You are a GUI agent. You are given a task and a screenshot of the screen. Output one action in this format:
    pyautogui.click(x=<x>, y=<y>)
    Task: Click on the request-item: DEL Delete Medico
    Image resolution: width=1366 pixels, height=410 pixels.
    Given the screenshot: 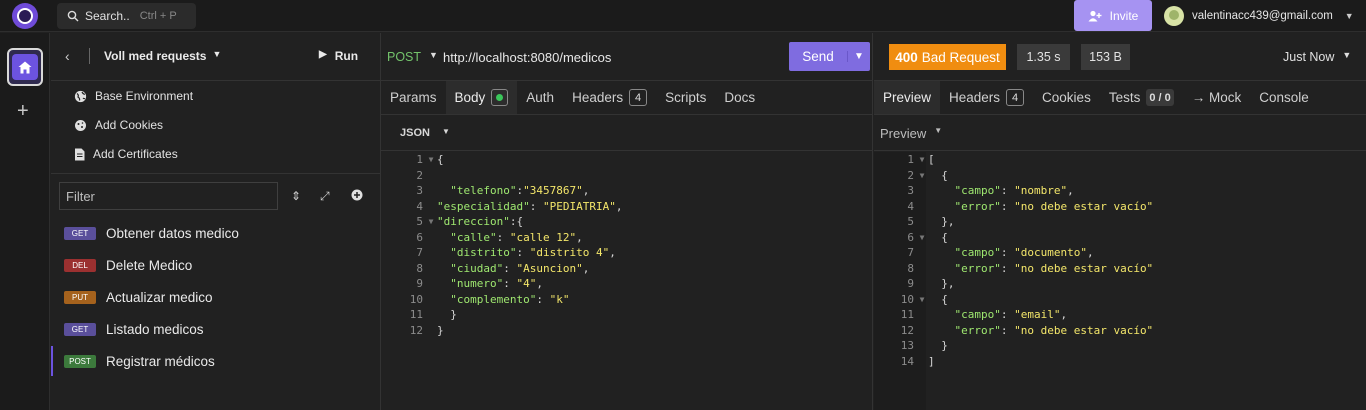 What is the action you would take?
    pyautogui.click(x=215, y=265)
    